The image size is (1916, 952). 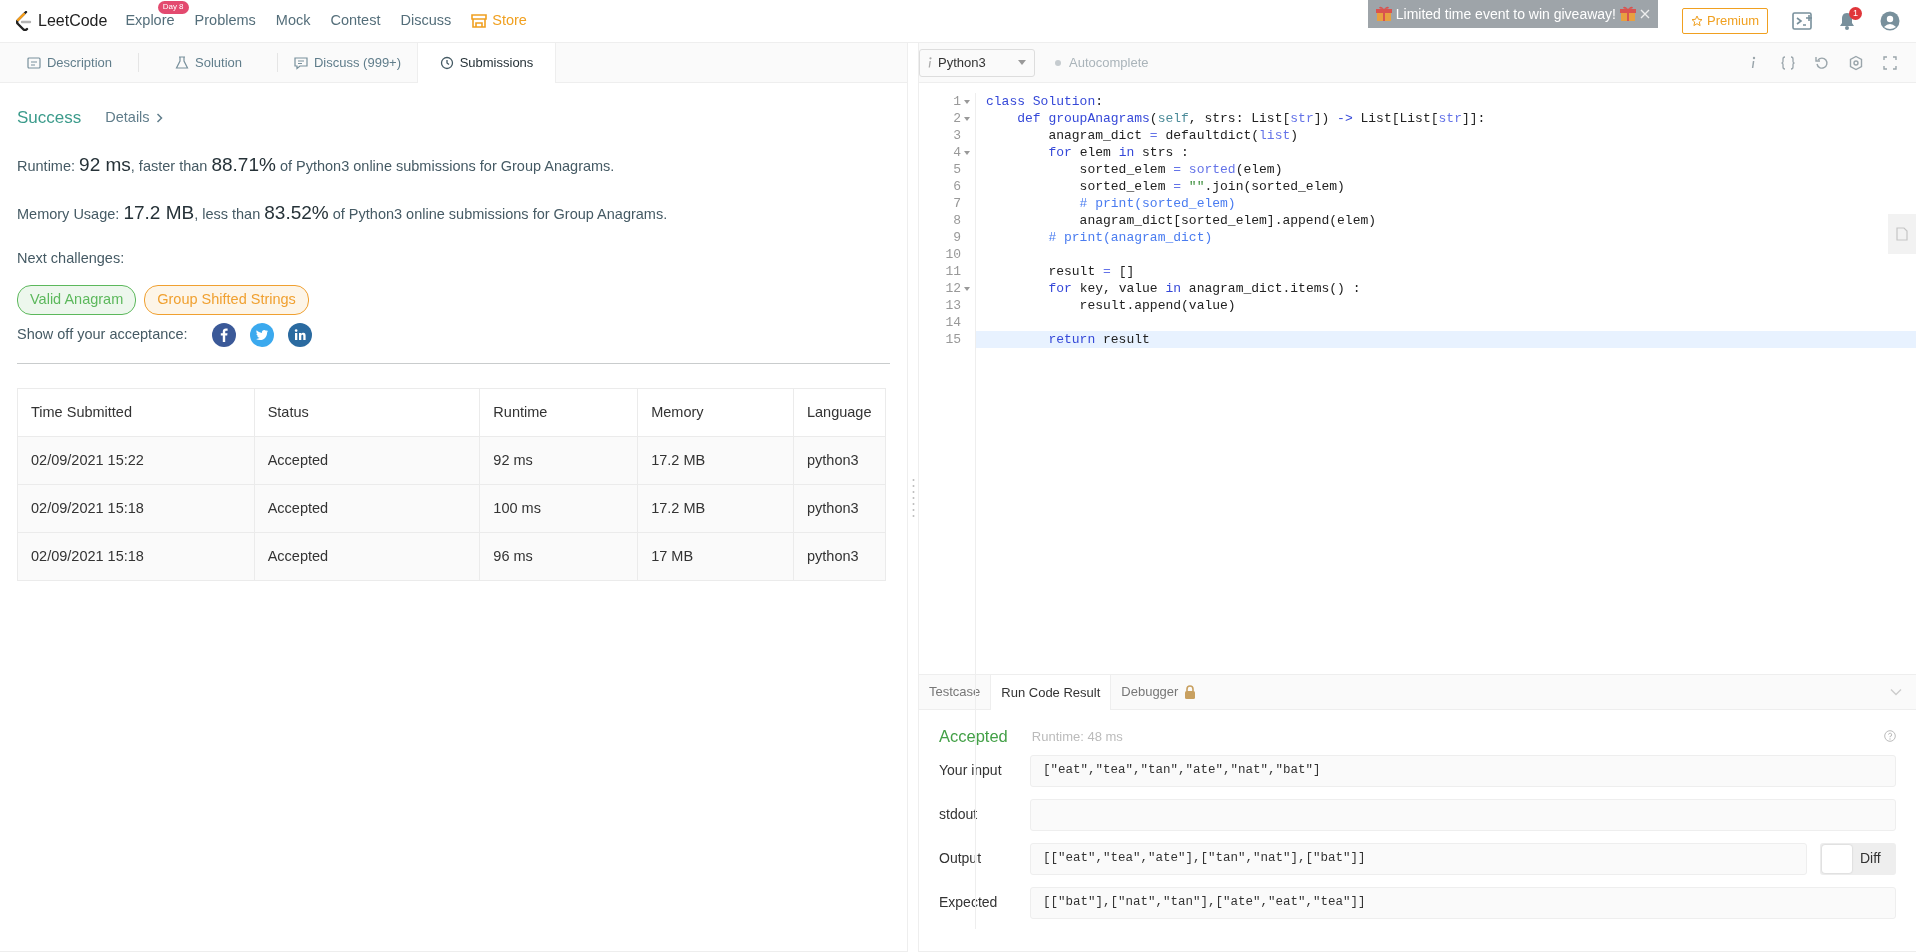 I want to click on line-number: 7, so click(x=957, y=203).